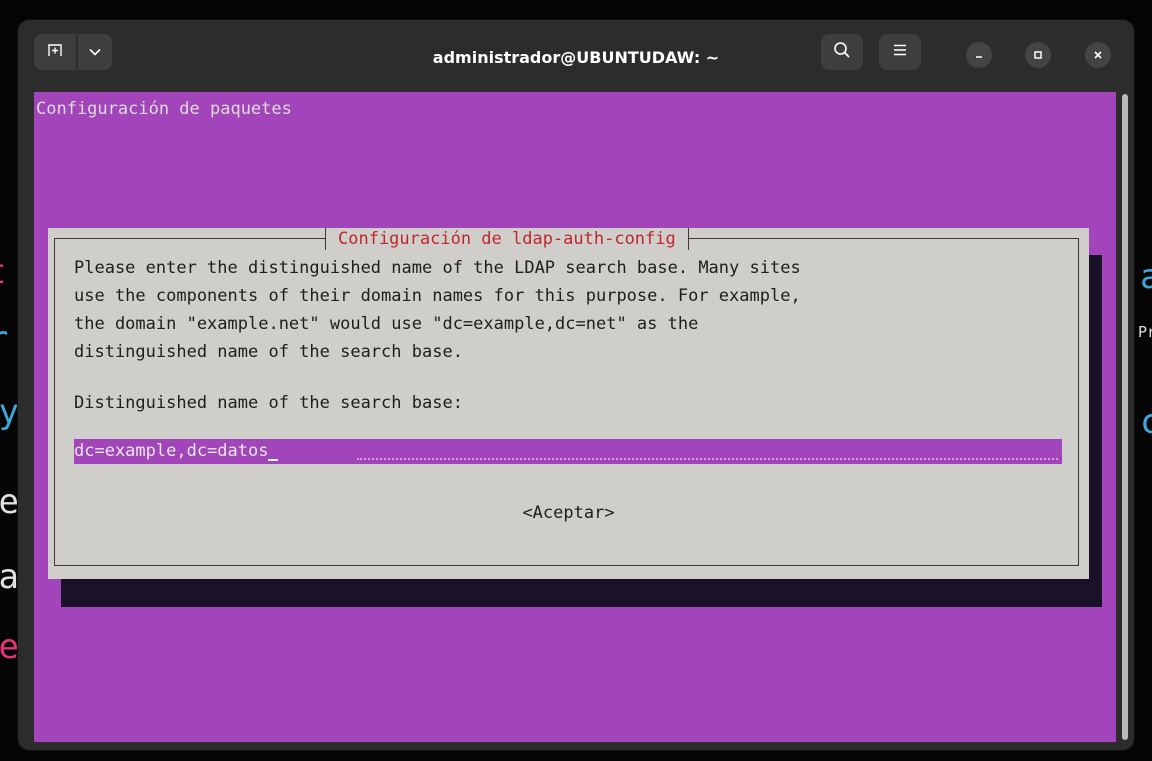 This screenshot has width=1152, height=761. I want to click on bg-fragment-right-2: Pr, so click(1145, 332).